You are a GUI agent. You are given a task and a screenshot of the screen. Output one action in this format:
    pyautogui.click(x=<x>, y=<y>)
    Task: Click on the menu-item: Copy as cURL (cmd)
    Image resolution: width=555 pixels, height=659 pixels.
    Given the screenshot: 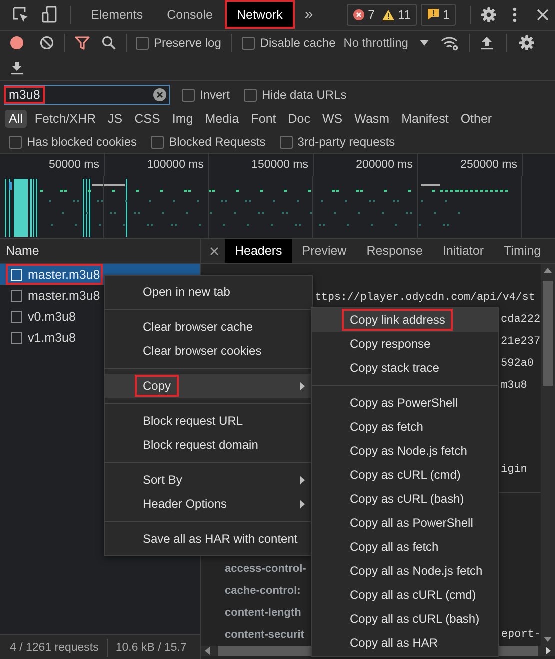 What is the action you would take?
    pyautogui.click(x=405, y=475)
    